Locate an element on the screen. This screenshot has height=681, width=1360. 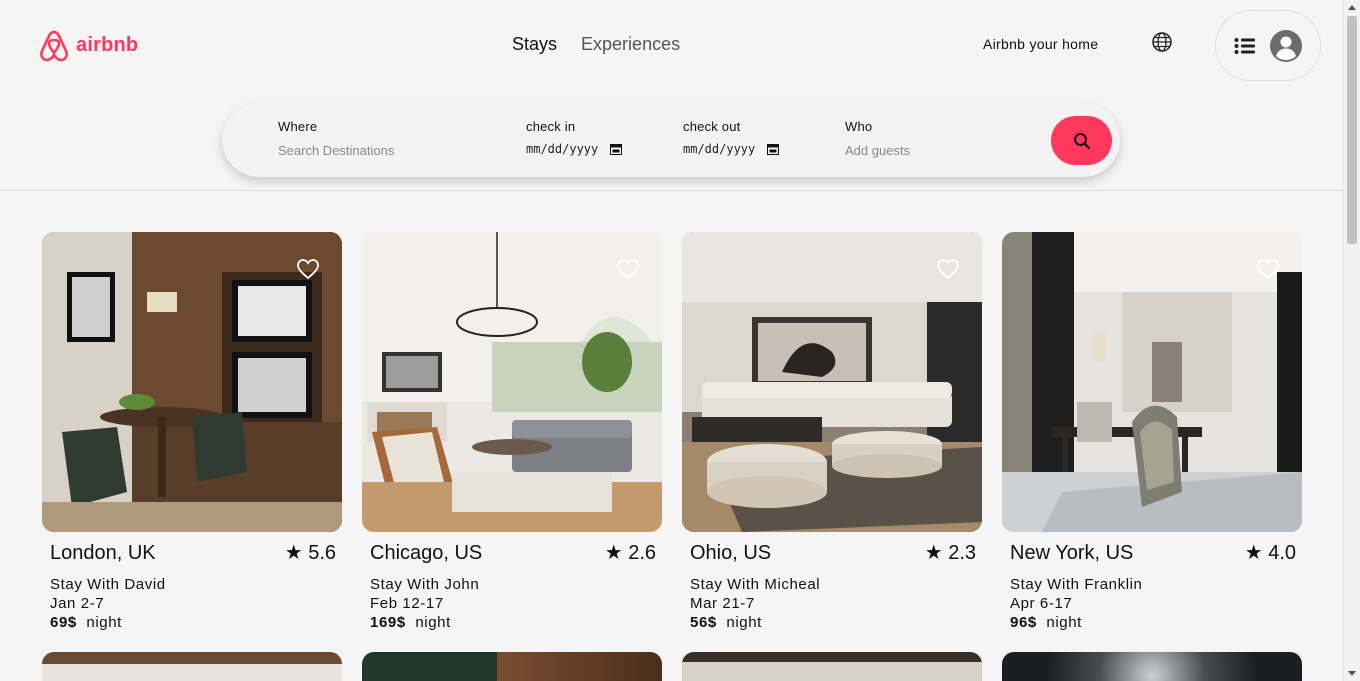
listing-dates: Apr 6-17 is located at coordinates (1041, 603).